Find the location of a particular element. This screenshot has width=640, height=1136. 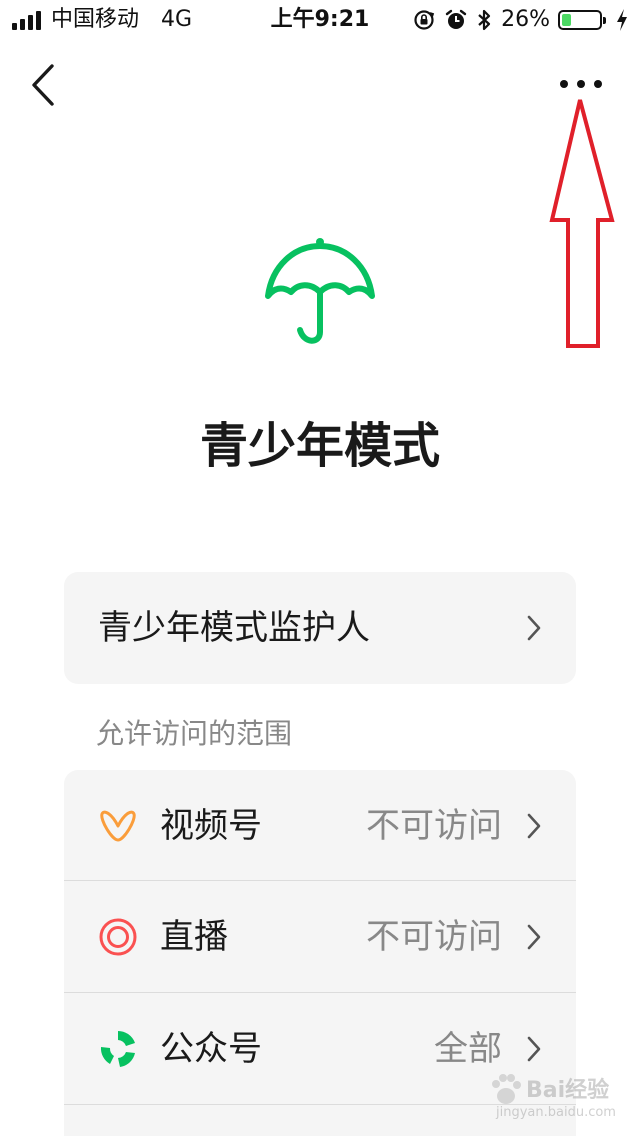

battery-level is located at coordinates (566, 20).